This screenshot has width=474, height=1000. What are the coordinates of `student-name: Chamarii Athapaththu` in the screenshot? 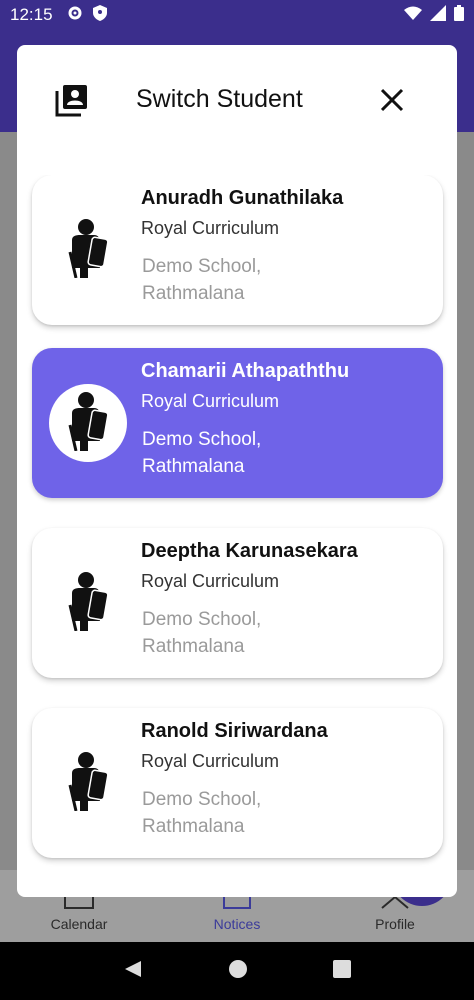 It's located at (245, 371).